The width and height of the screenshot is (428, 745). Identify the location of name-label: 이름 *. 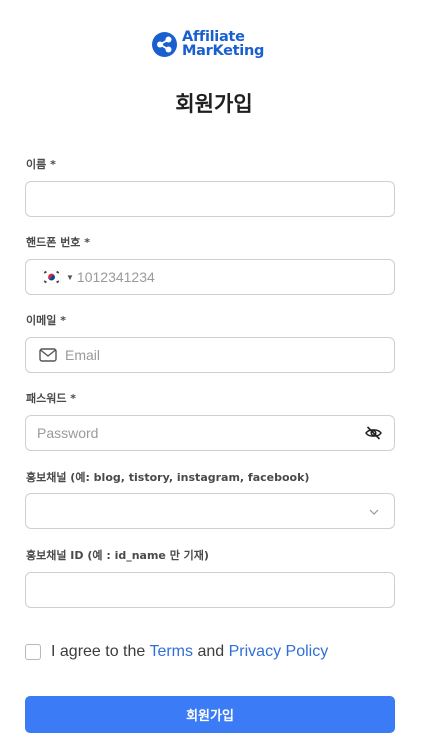
(41, 164).